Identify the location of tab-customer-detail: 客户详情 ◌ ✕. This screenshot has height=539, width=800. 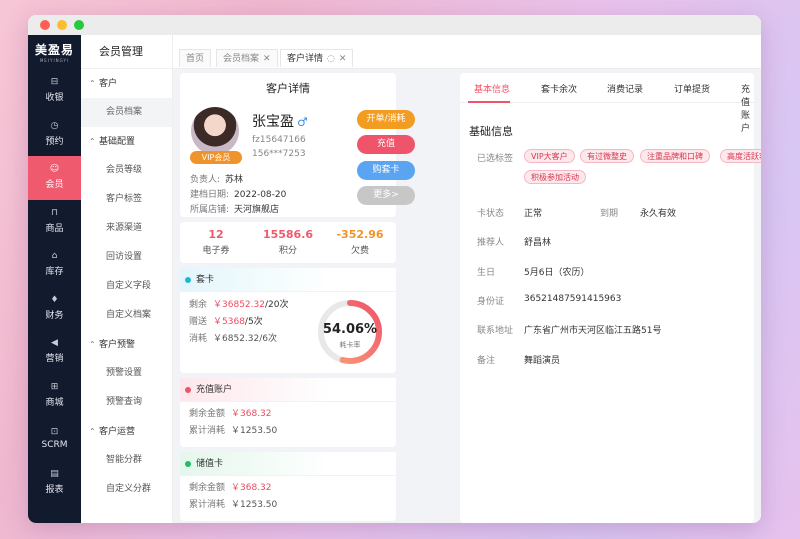
(317, 58).